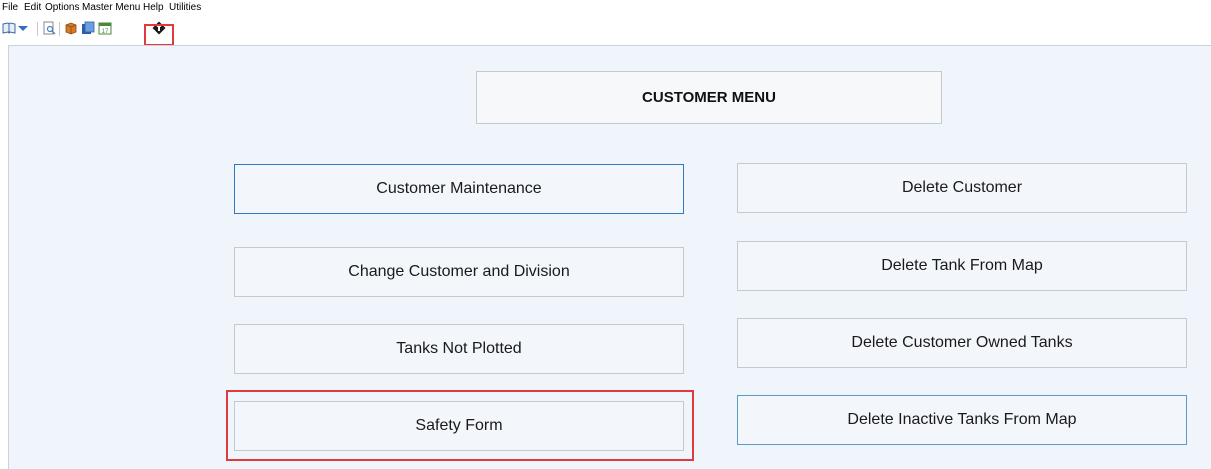 This screenshot has width=1211, height=469. What do you see at coordinates (71, 28) in the screenshot?
I see `box-icon` at bounding box center [71, 28].